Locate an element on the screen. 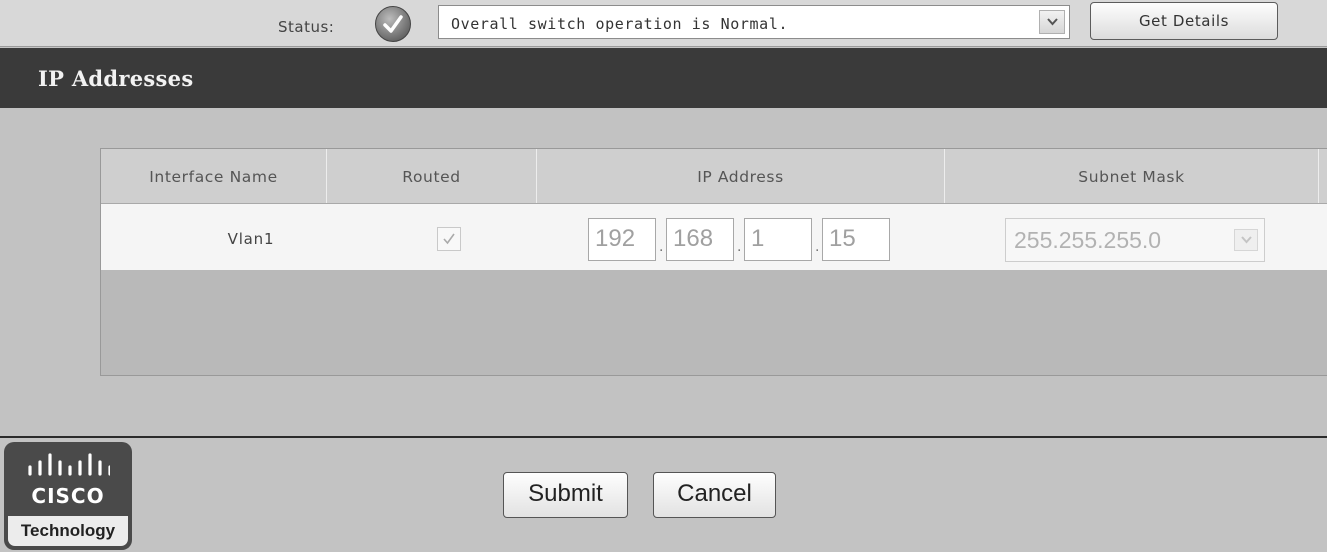 The width and height of the screenshot is (1327, 552). status-dropdown: Overall switch operation is Normal. is located at coordinates (754, 22).